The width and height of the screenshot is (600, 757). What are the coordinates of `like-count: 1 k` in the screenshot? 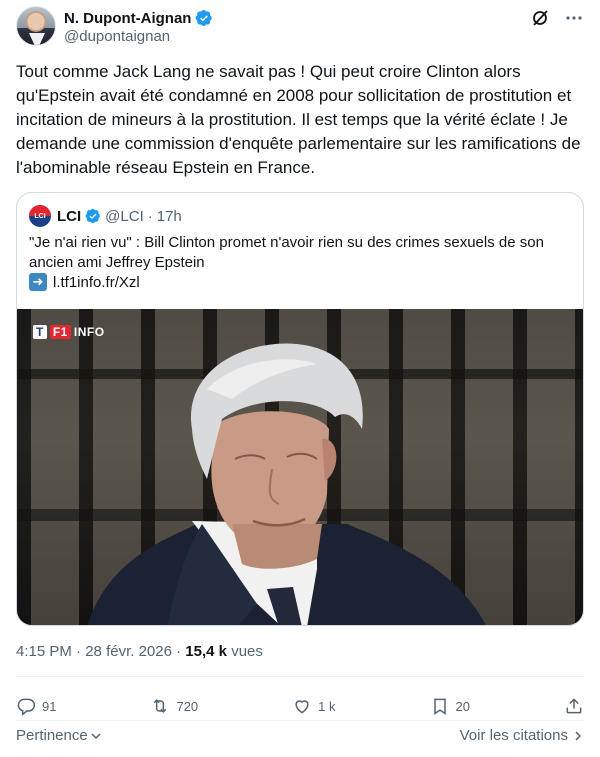 It's located at (327, 706).